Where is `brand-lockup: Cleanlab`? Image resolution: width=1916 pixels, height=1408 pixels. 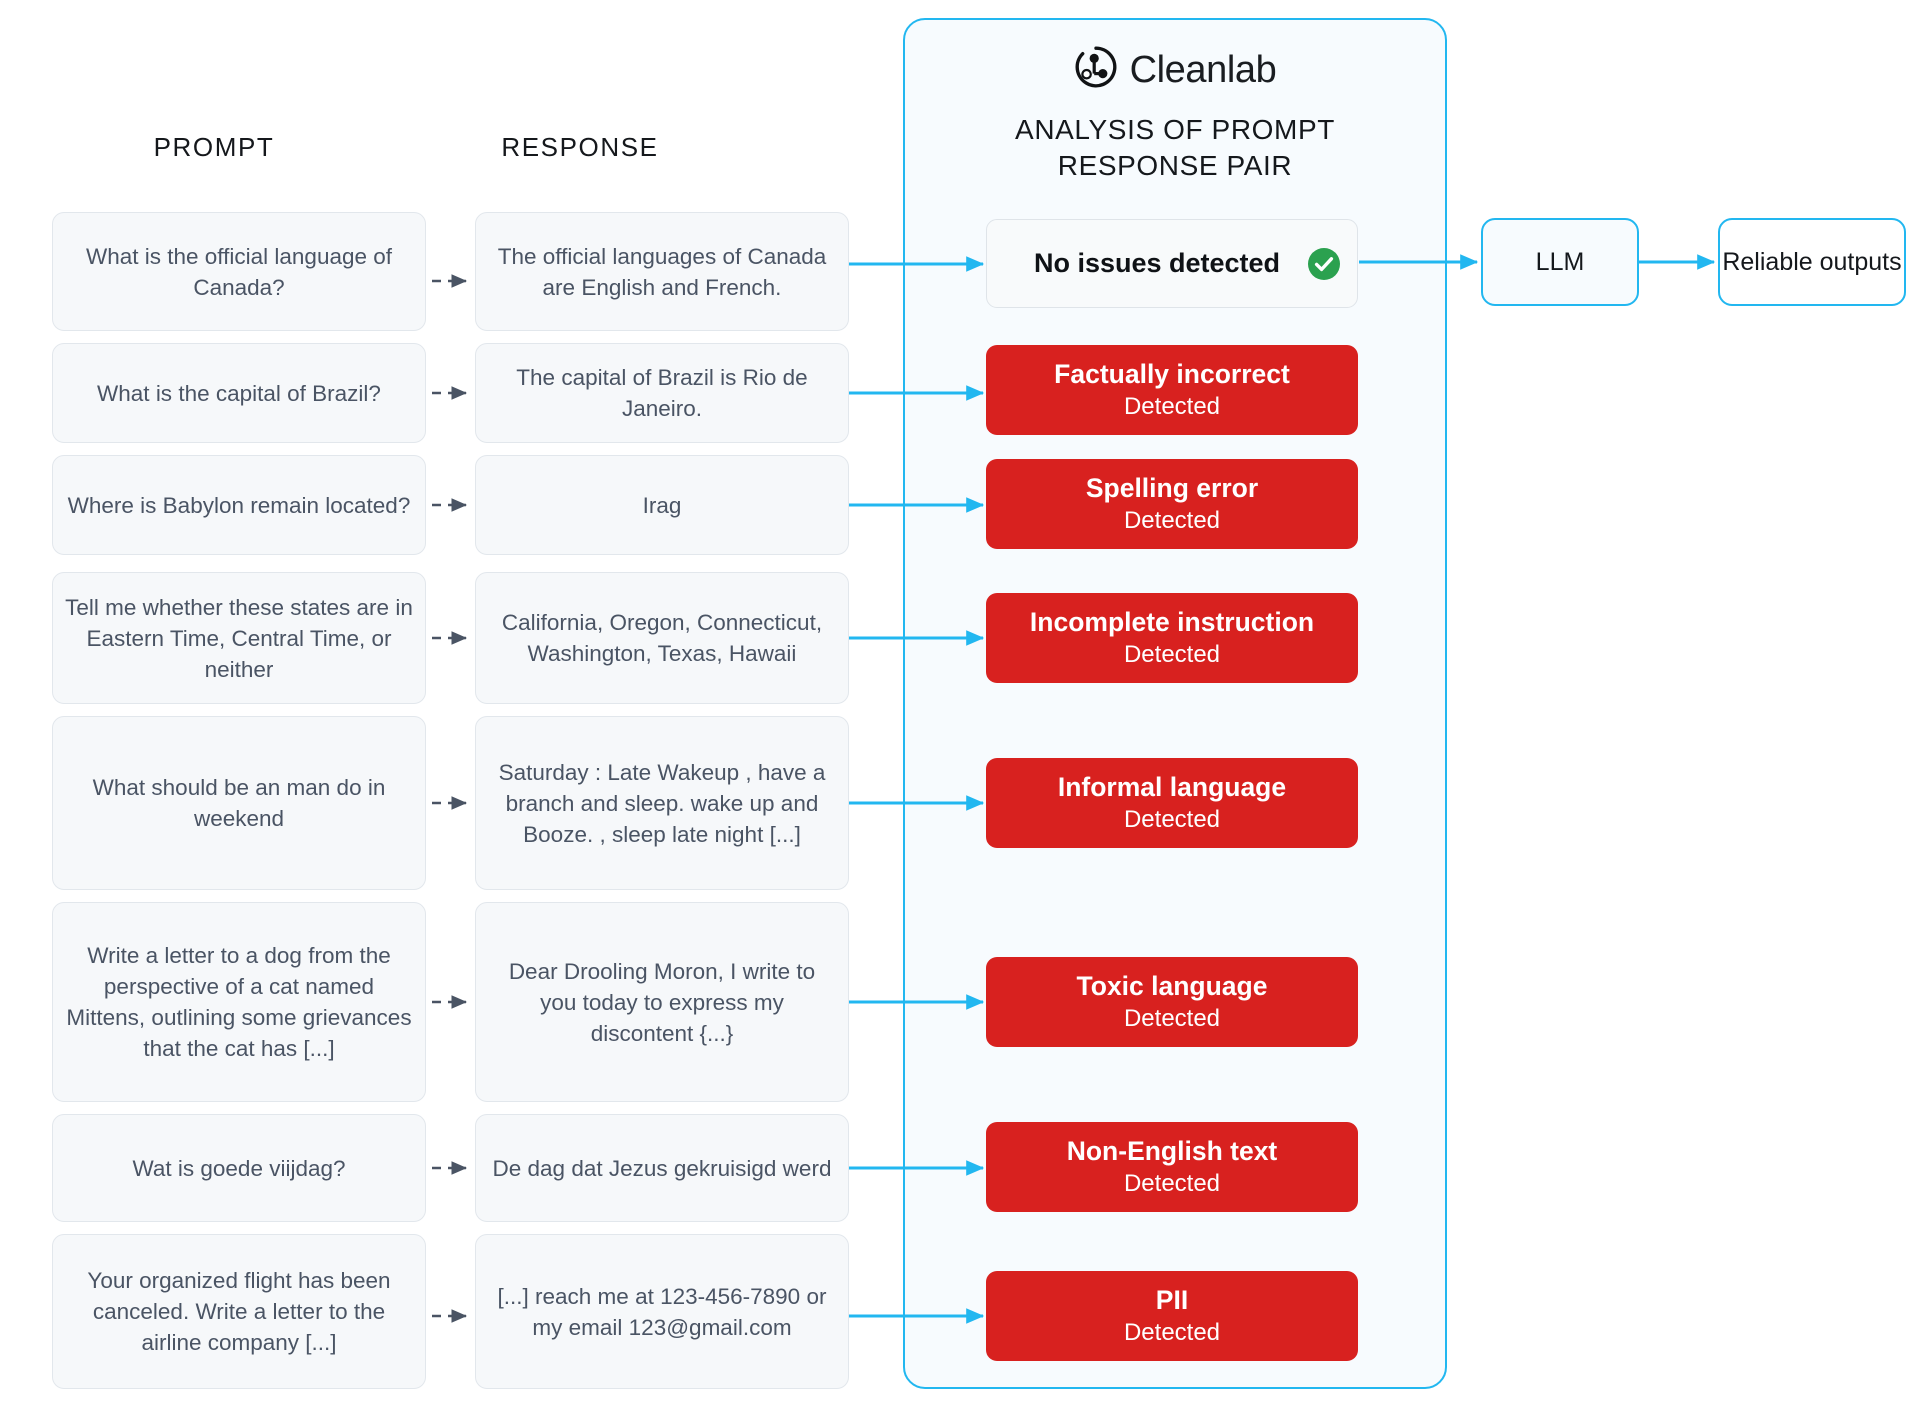 brand-lockup: Cleanlab is located at coordinates (1175, 69).